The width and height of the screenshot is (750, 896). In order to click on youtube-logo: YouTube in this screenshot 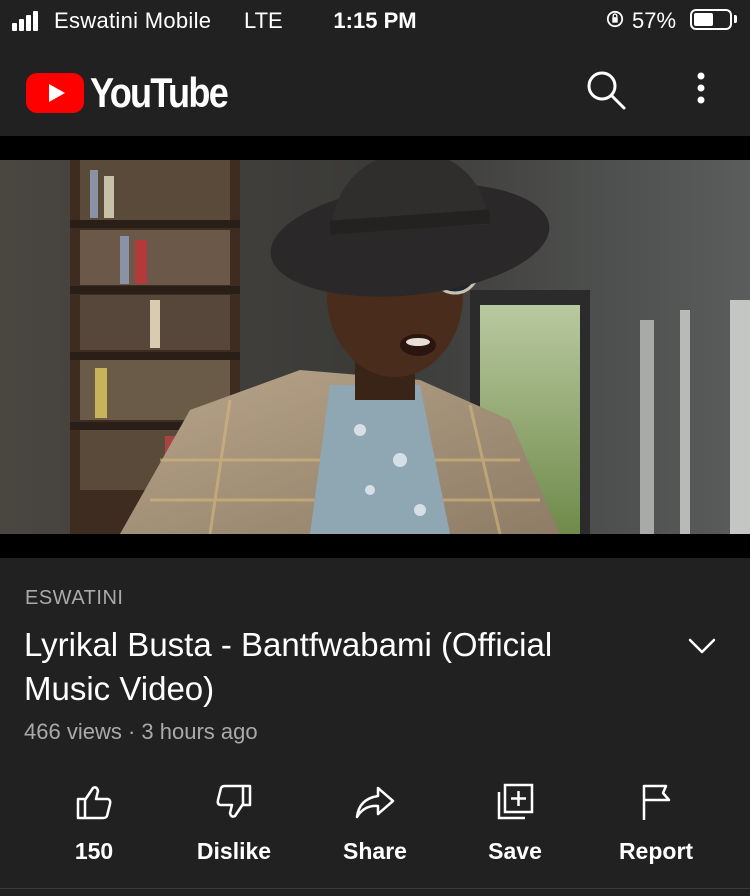, I will do `click(137, 93)`.